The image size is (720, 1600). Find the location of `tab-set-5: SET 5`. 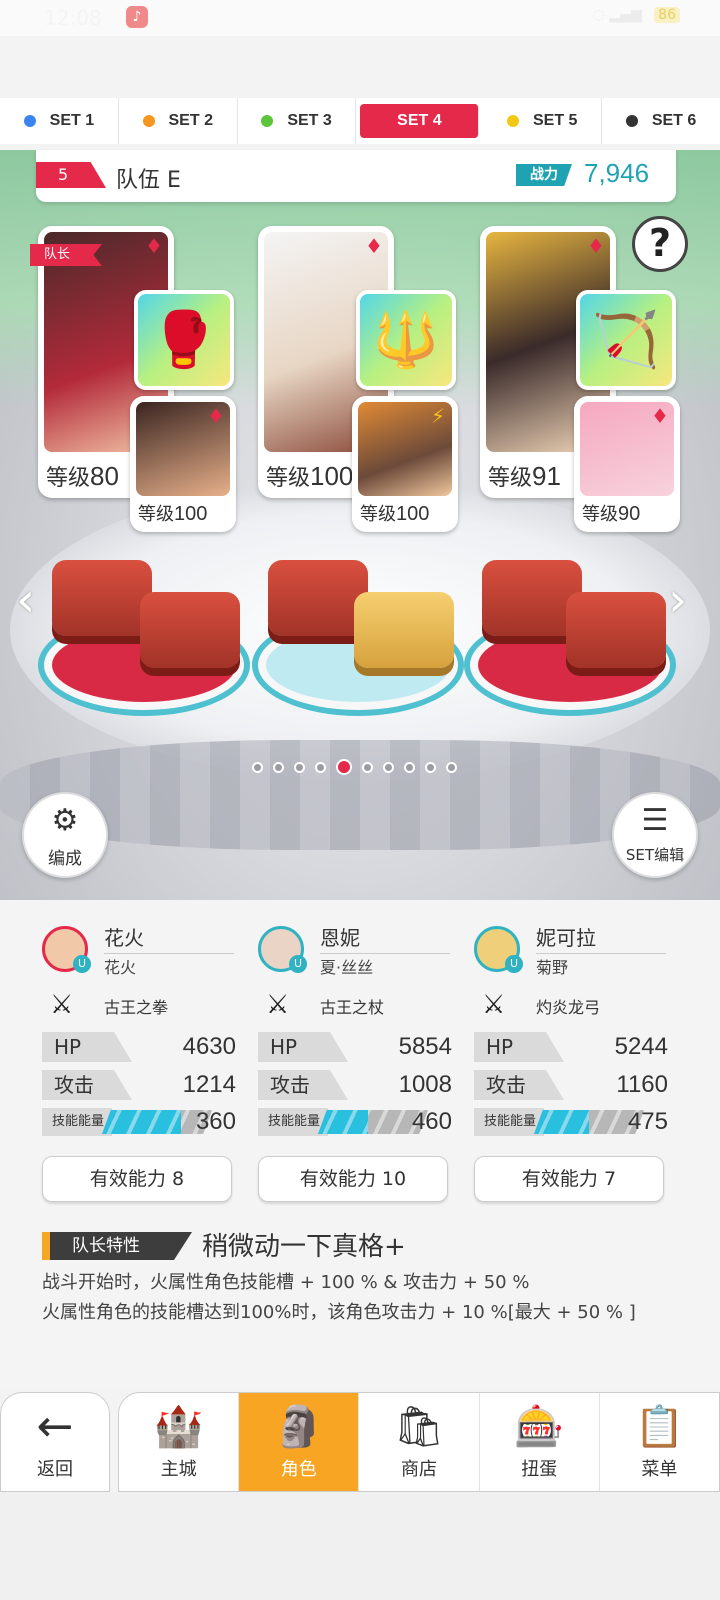

tab-set-5: SET 5 is located at coordinates (543, 121).